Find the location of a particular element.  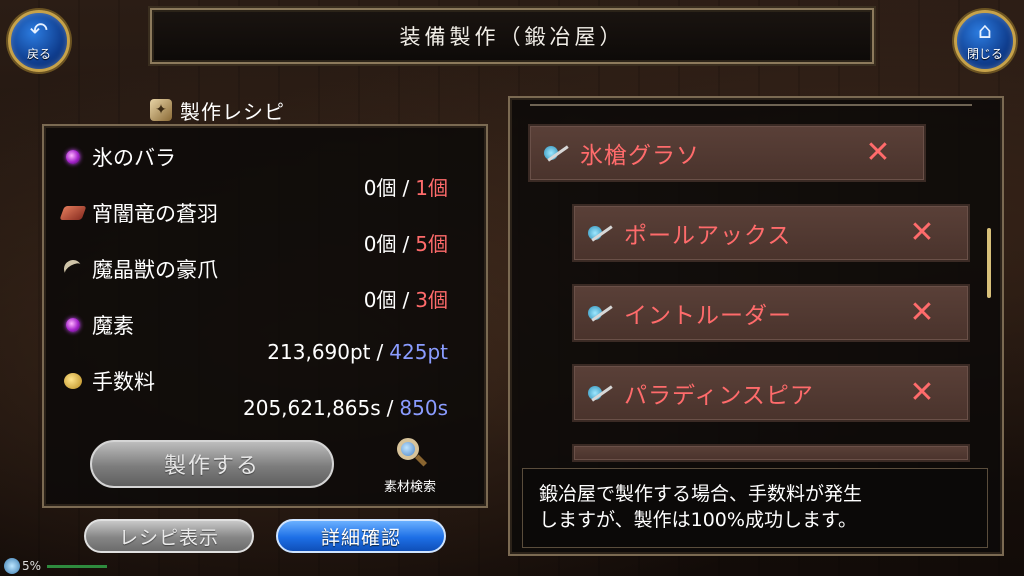

item-row-main: 氷槍グラソ ✕ is located at coordinates (727, 153).